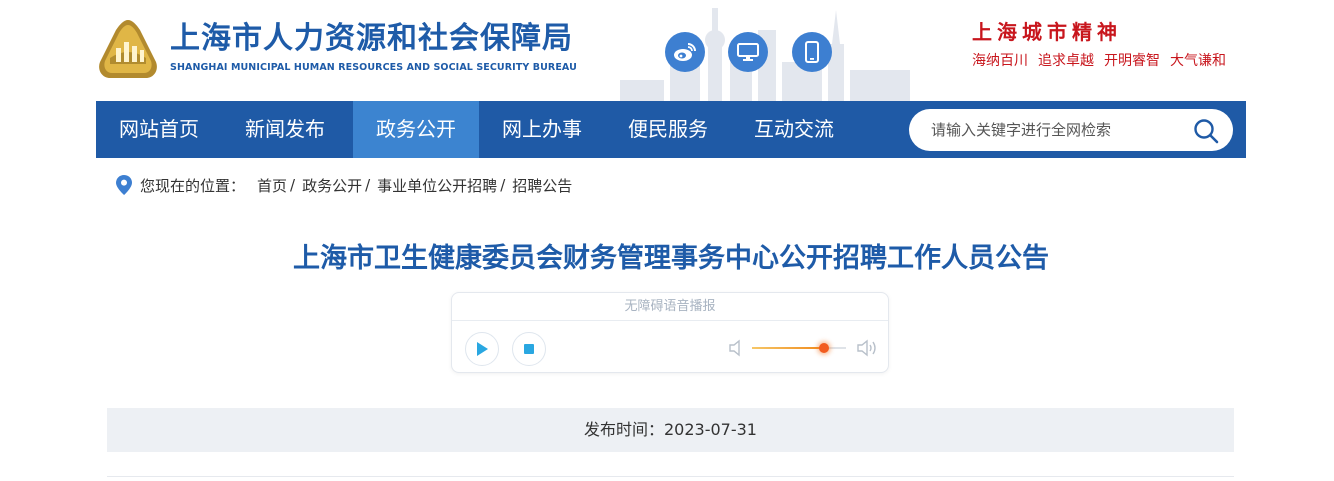  I want to click on breadcrumb-link-recruitment: 事业单位公开招聘, so click(437, 185).